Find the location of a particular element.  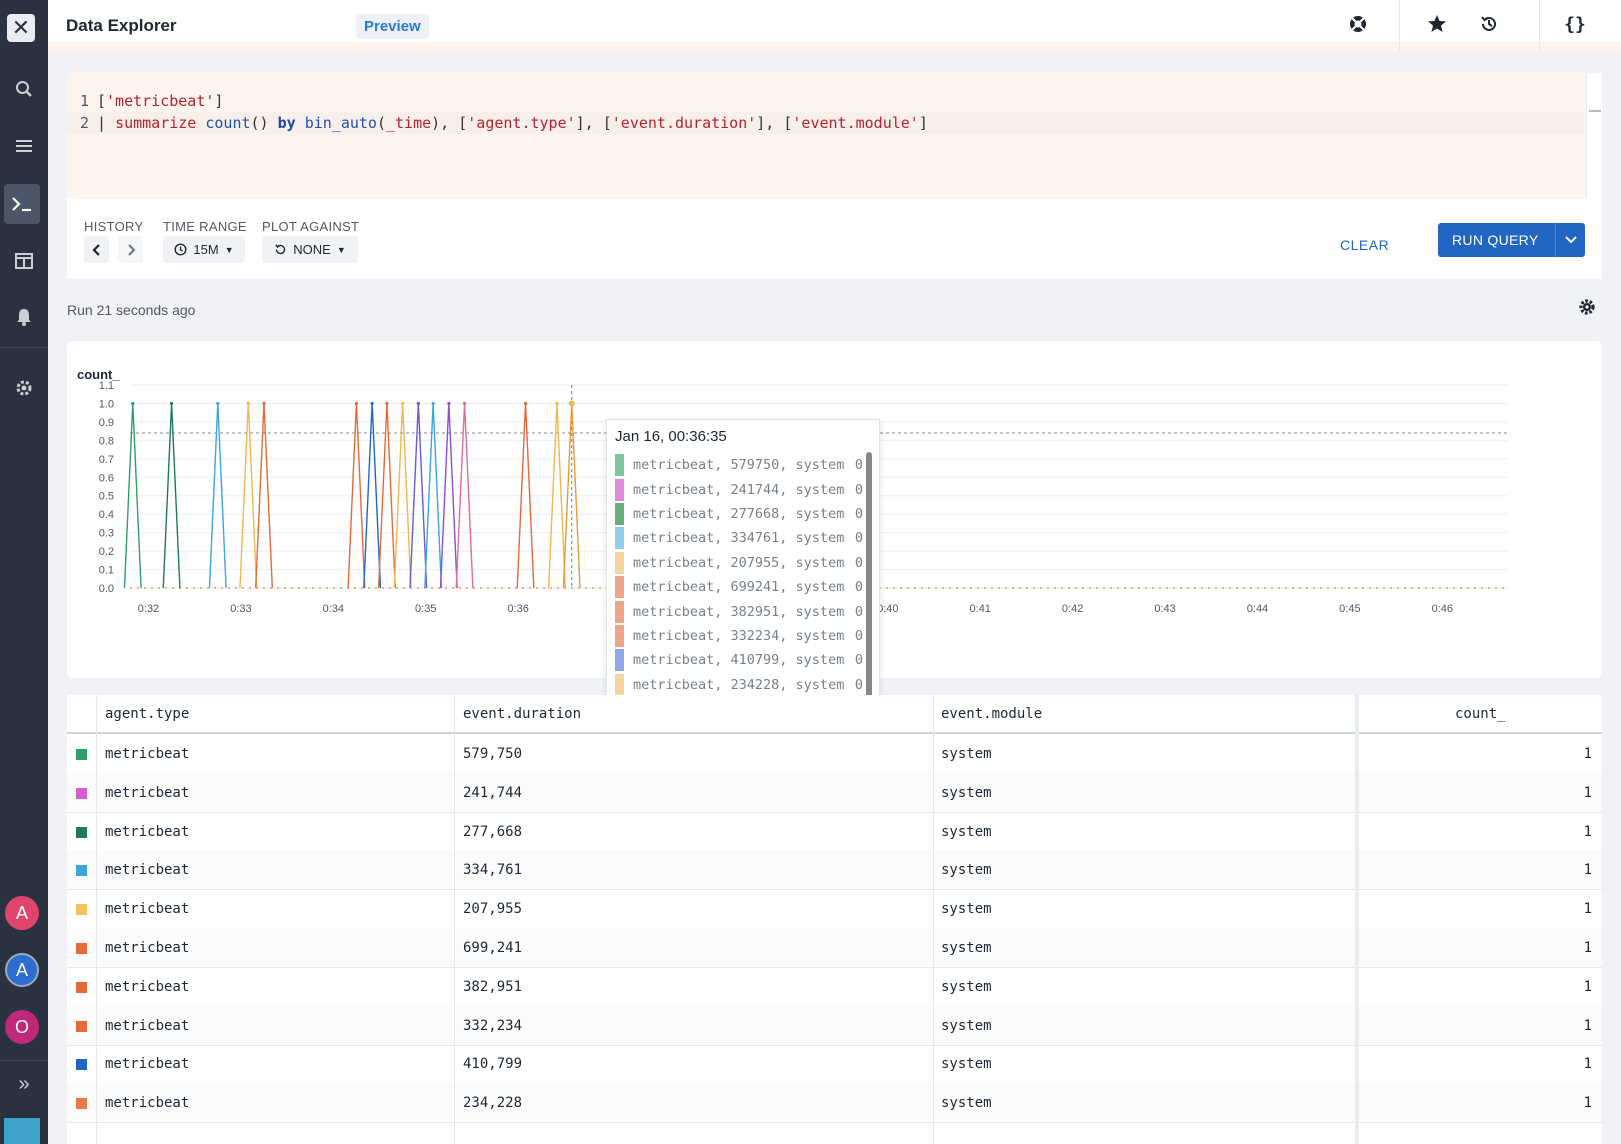

y-tick-label: 0.0 is located at coordinates (106, 589).